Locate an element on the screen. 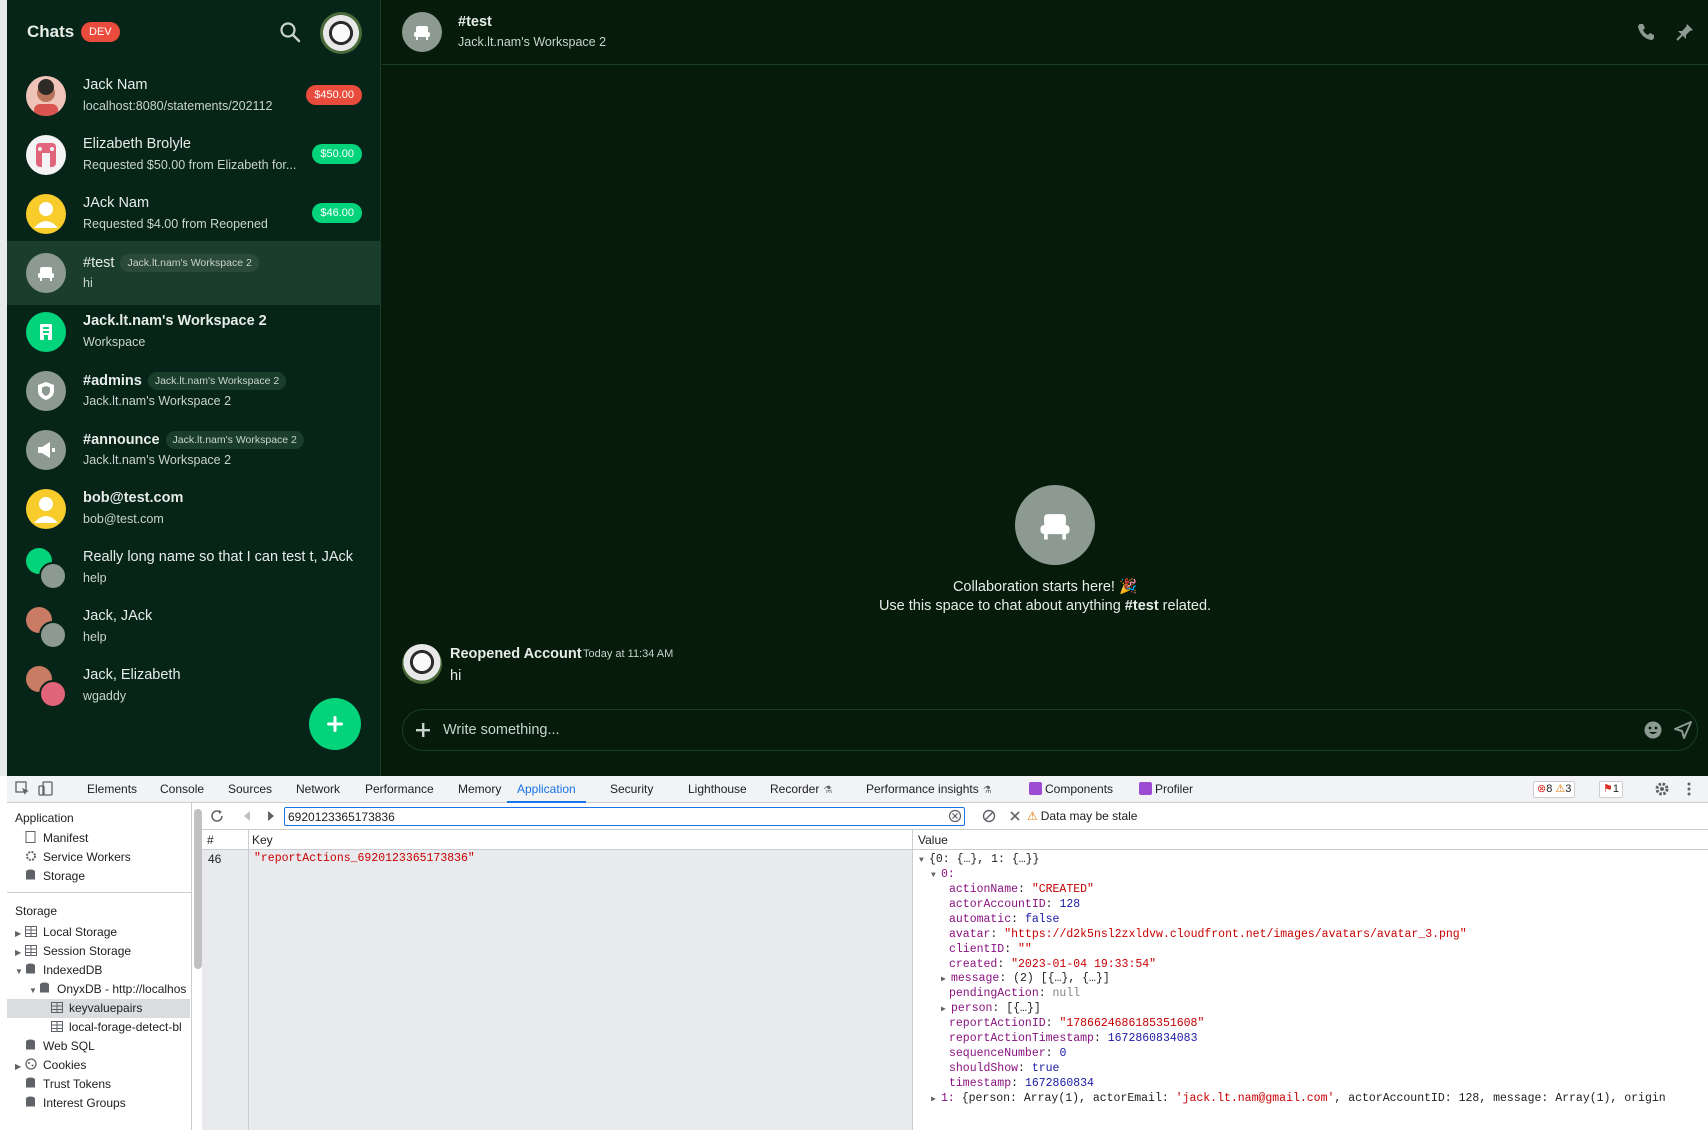 This screenshot has width=1708, height=1130. error-warning-counter: ⊗8 ⚠3 is located at coordinates (1554, 789).